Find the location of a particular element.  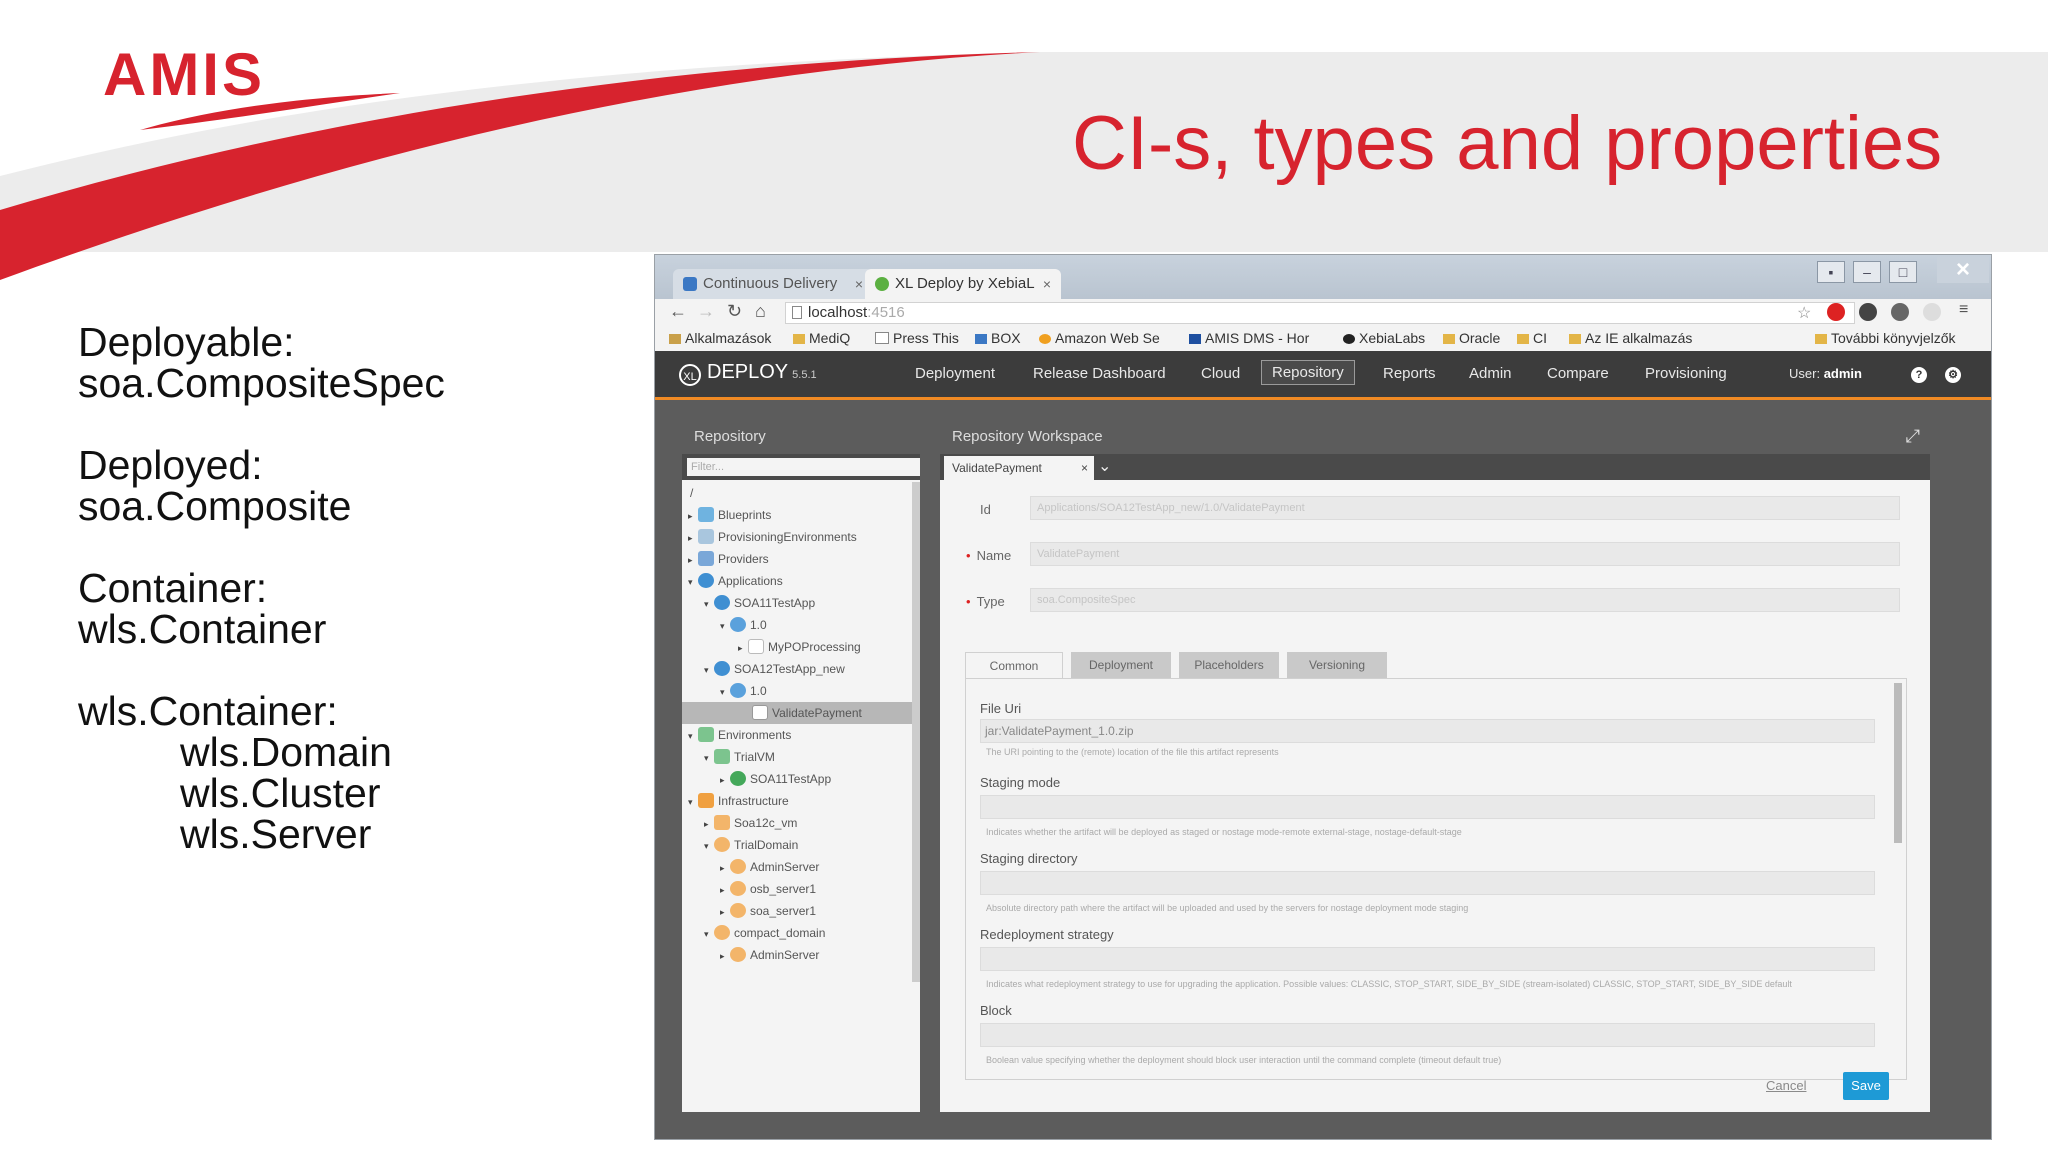

nav-admin: Admin is located at coordinates (1490, 373).